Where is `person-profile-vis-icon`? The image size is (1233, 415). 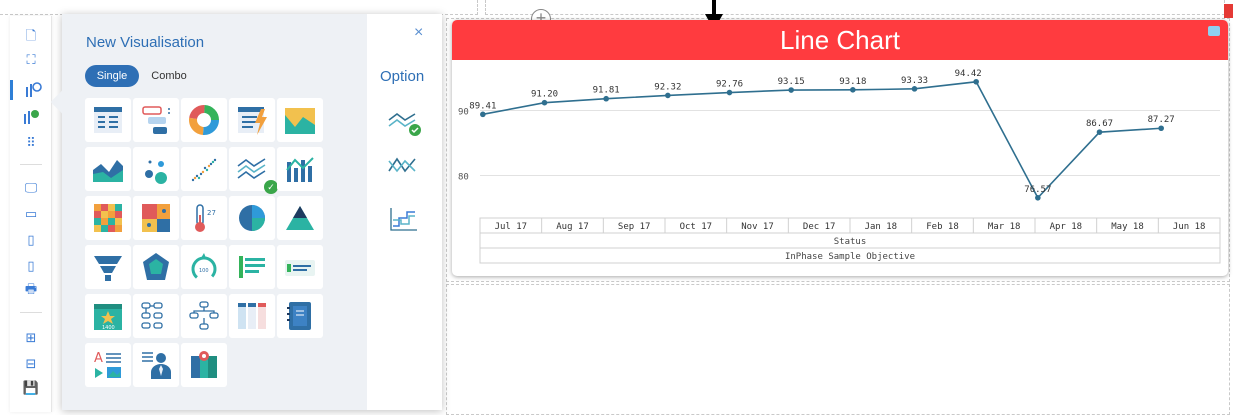 person-profile-vis-icon is located at coordinates (156, 365).